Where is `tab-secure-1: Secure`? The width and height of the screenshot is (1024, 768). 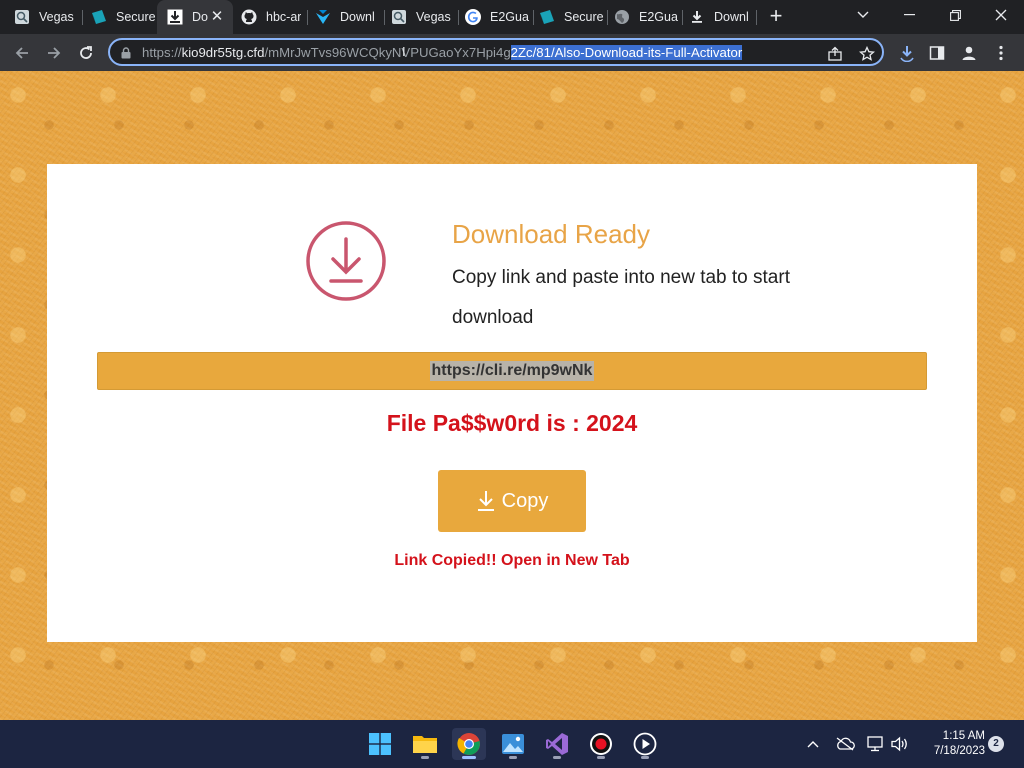 tab-secure-1: Secure is located at coordinates (116, 17).